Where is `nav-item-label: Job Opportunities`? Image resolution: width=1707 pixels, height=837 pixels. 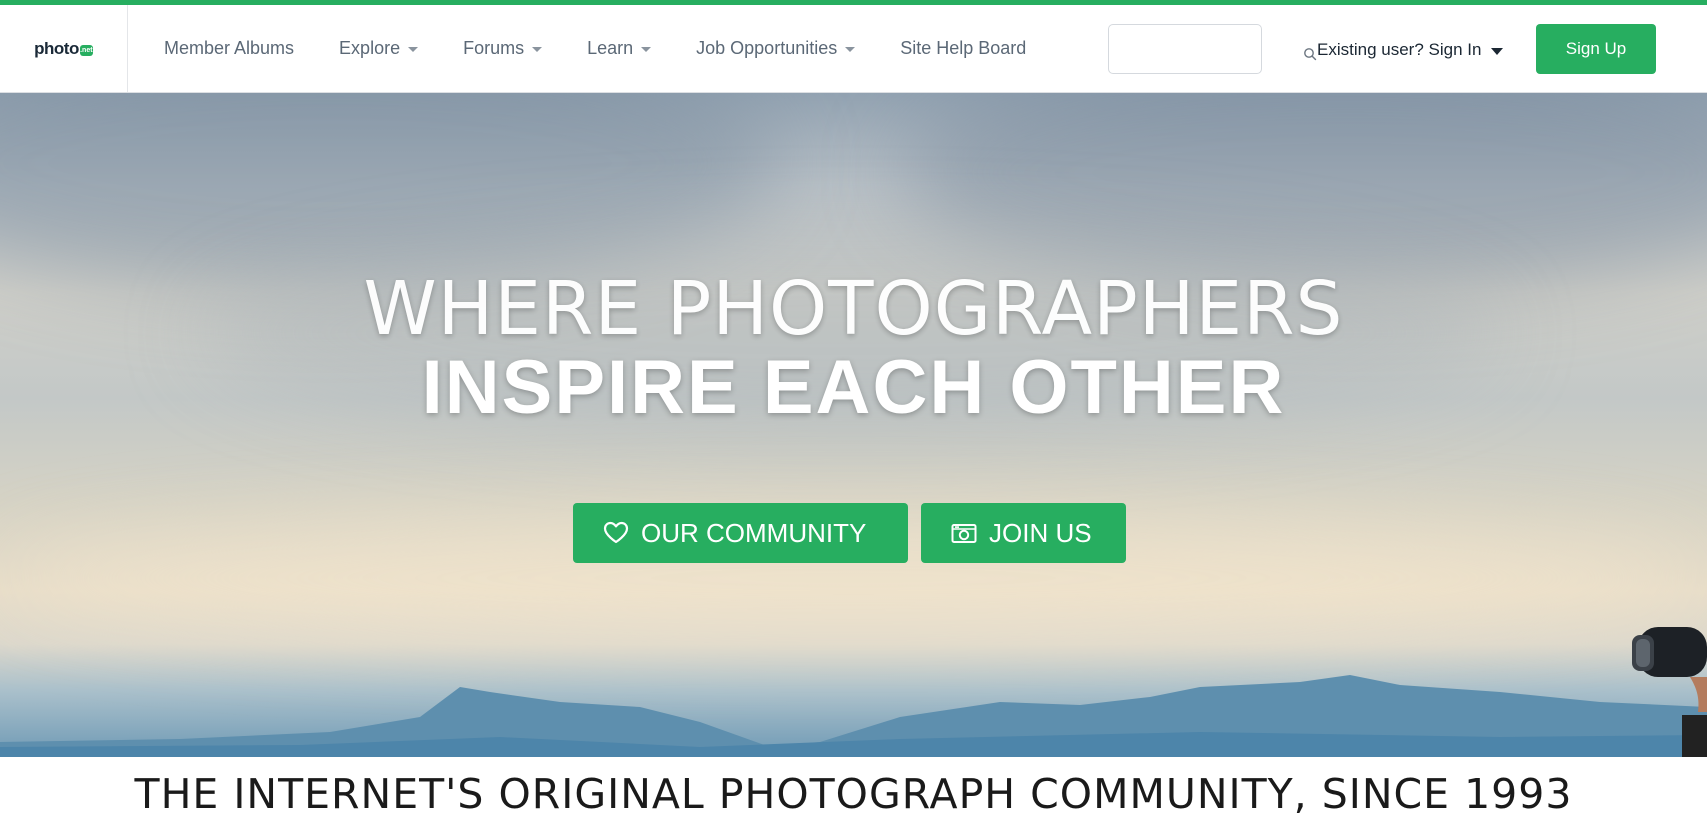
nav-item-label: Job Opportunities is located at coordinates (767, 48).